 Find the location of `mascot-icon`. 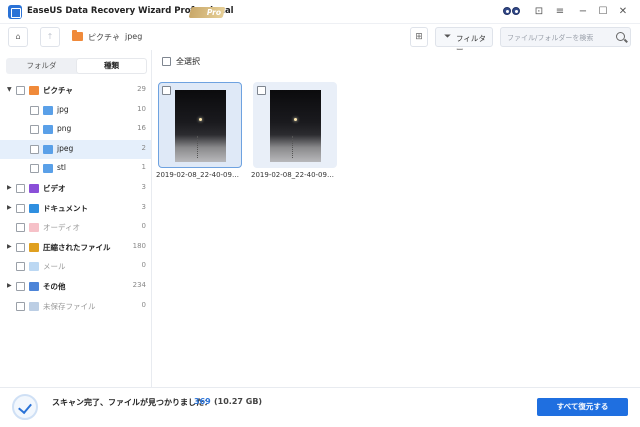

mascot-icon is located at coordinates (512, 12).